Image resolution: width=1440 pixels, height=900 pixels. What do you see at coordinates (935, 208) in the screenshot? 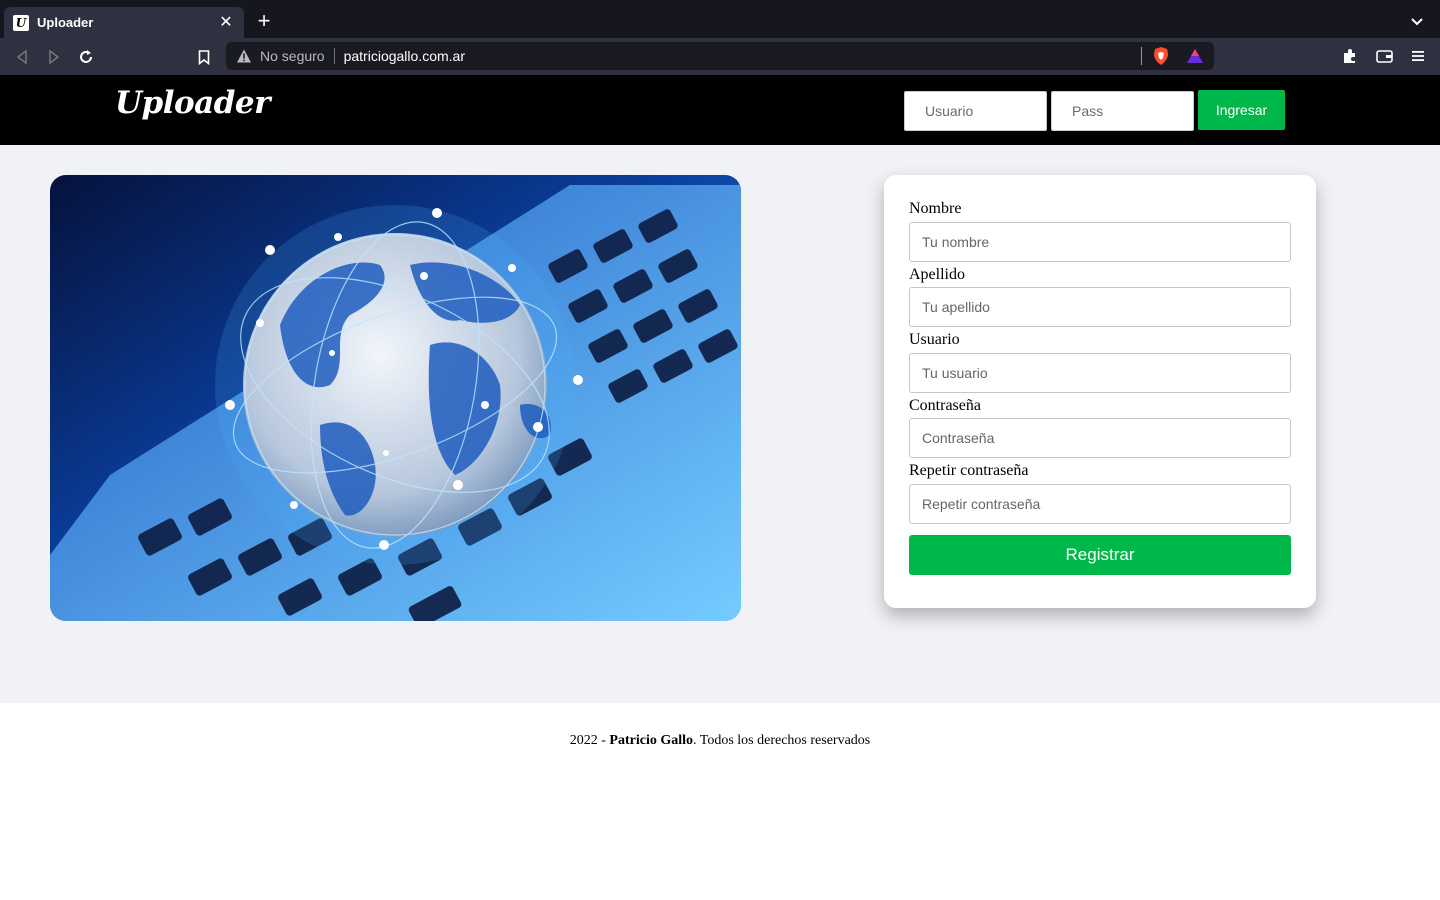
I see `nombre-label: Nombre` at bounding box center [935, 208].